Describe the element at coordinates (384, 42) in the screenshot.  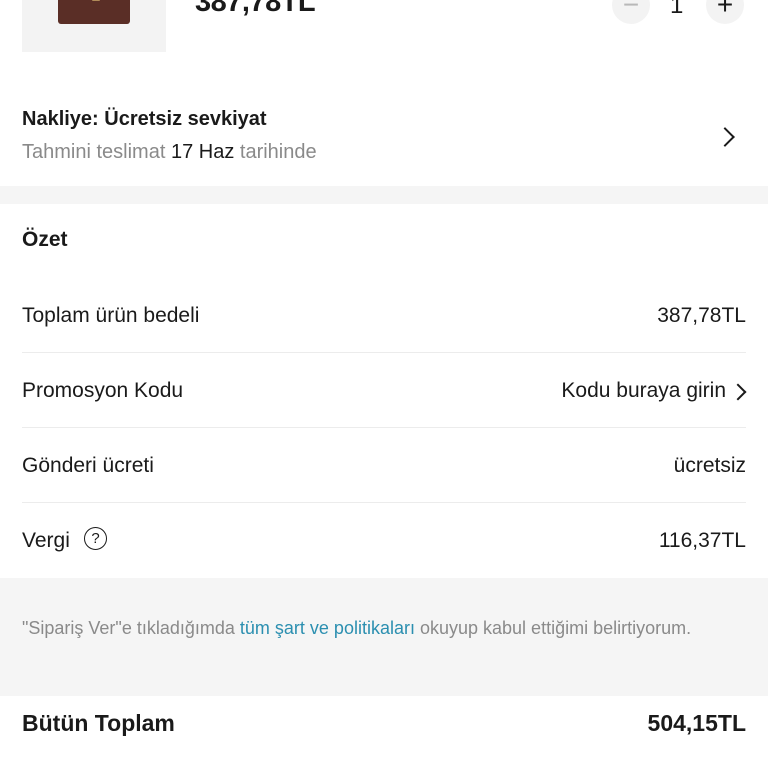
I see `cart-item: 387,78TL − 1 +` at that location.